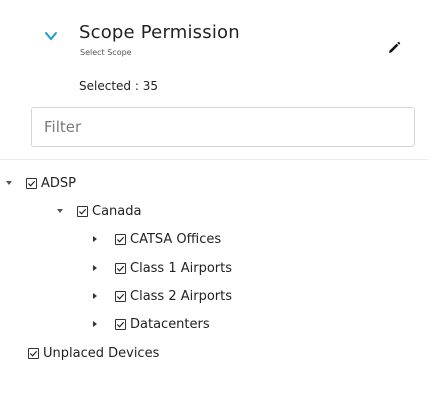 The image size is (438, 412). I want to click on tree-node-unplaced-devices: Unplaced Devices, so click(93, 353).